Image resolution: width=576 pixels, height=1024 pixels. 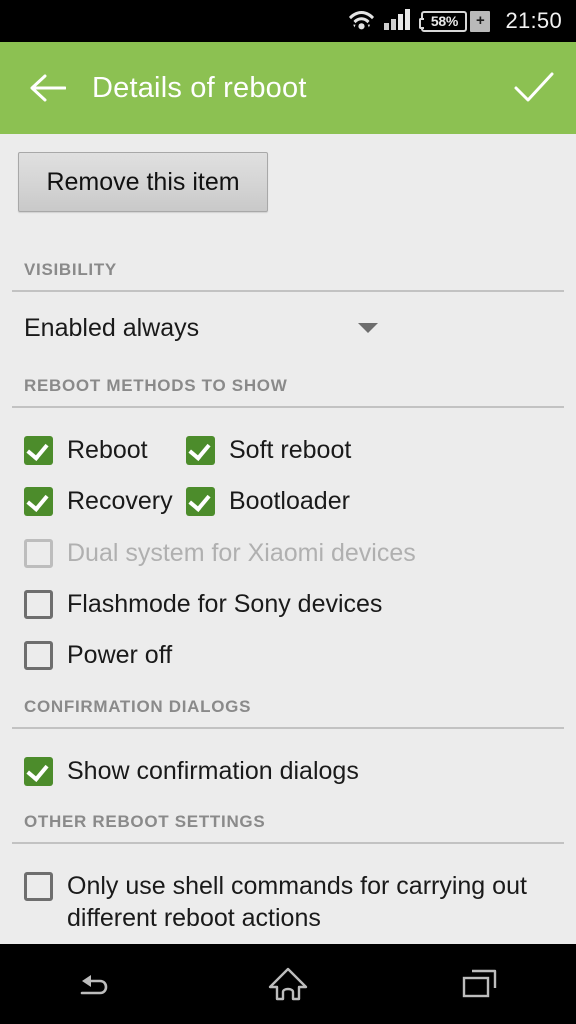 What do you see at coordinates (38, 886) in the screenshot?
I see `checkbox-shell-commands` at bounding box center [38, 886].